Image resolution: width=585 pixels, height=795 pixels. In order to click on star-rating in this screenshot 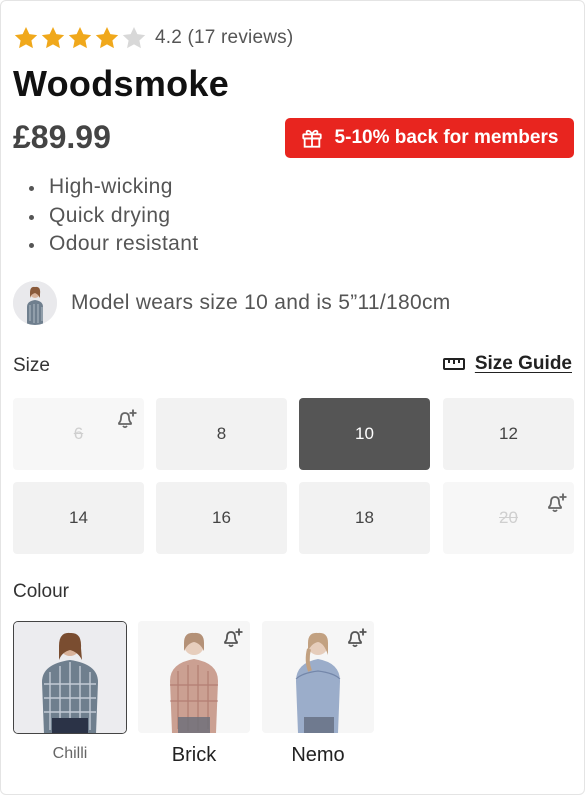, I will do `click(80, 38)`.